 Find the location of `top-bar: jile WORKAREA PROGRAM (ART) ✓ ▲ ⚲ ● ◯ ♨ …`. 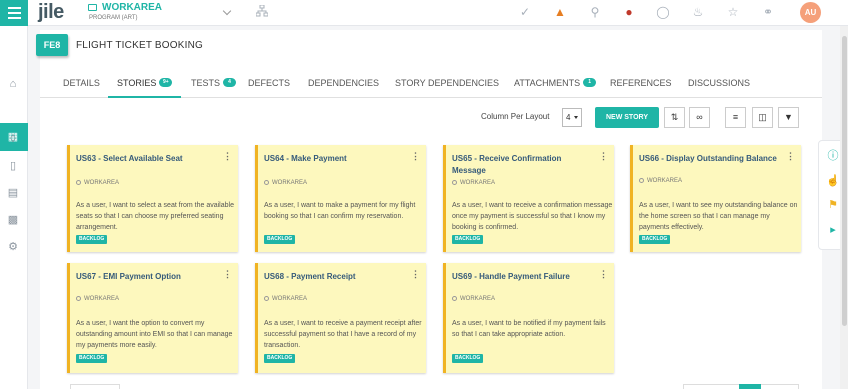

top-bar: jile WORKAREA PROGRAM (ART) ✓ ▲ ⚲ ● ◯ ♨ … is located at coordinates (424, 13).